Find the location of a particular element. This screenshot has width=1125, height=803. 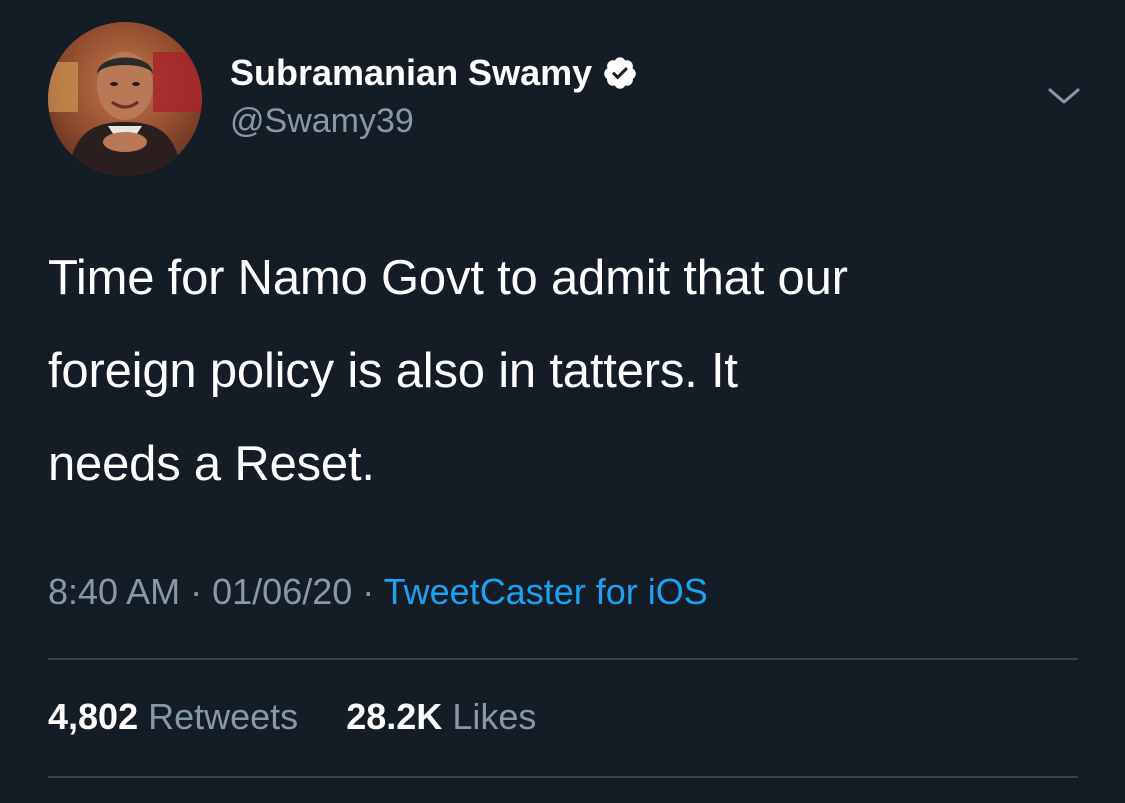

tweet-meta: 8:40 AM · 01/06/20 · TweetCaster for iOS is located at coordinates (378, 592).